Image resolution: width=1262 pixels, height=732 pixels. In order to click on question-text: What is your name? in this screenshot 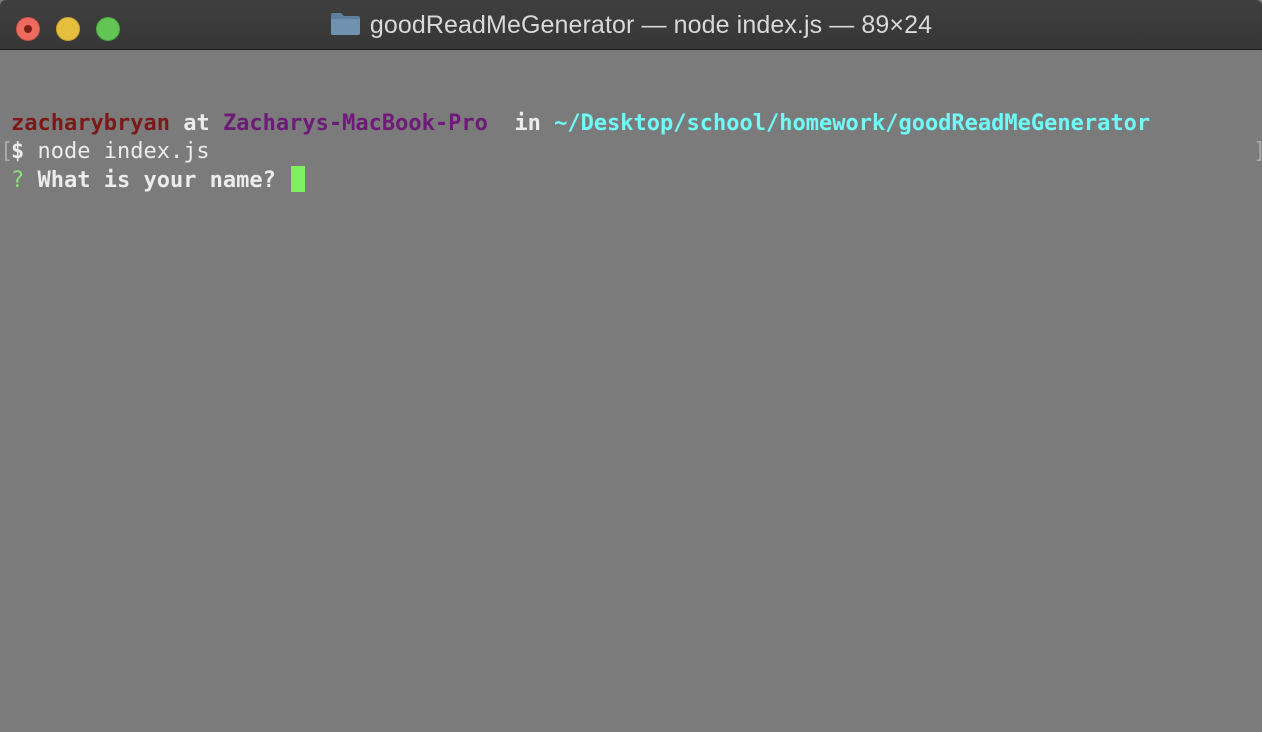, I will do `click(157, 180)`.